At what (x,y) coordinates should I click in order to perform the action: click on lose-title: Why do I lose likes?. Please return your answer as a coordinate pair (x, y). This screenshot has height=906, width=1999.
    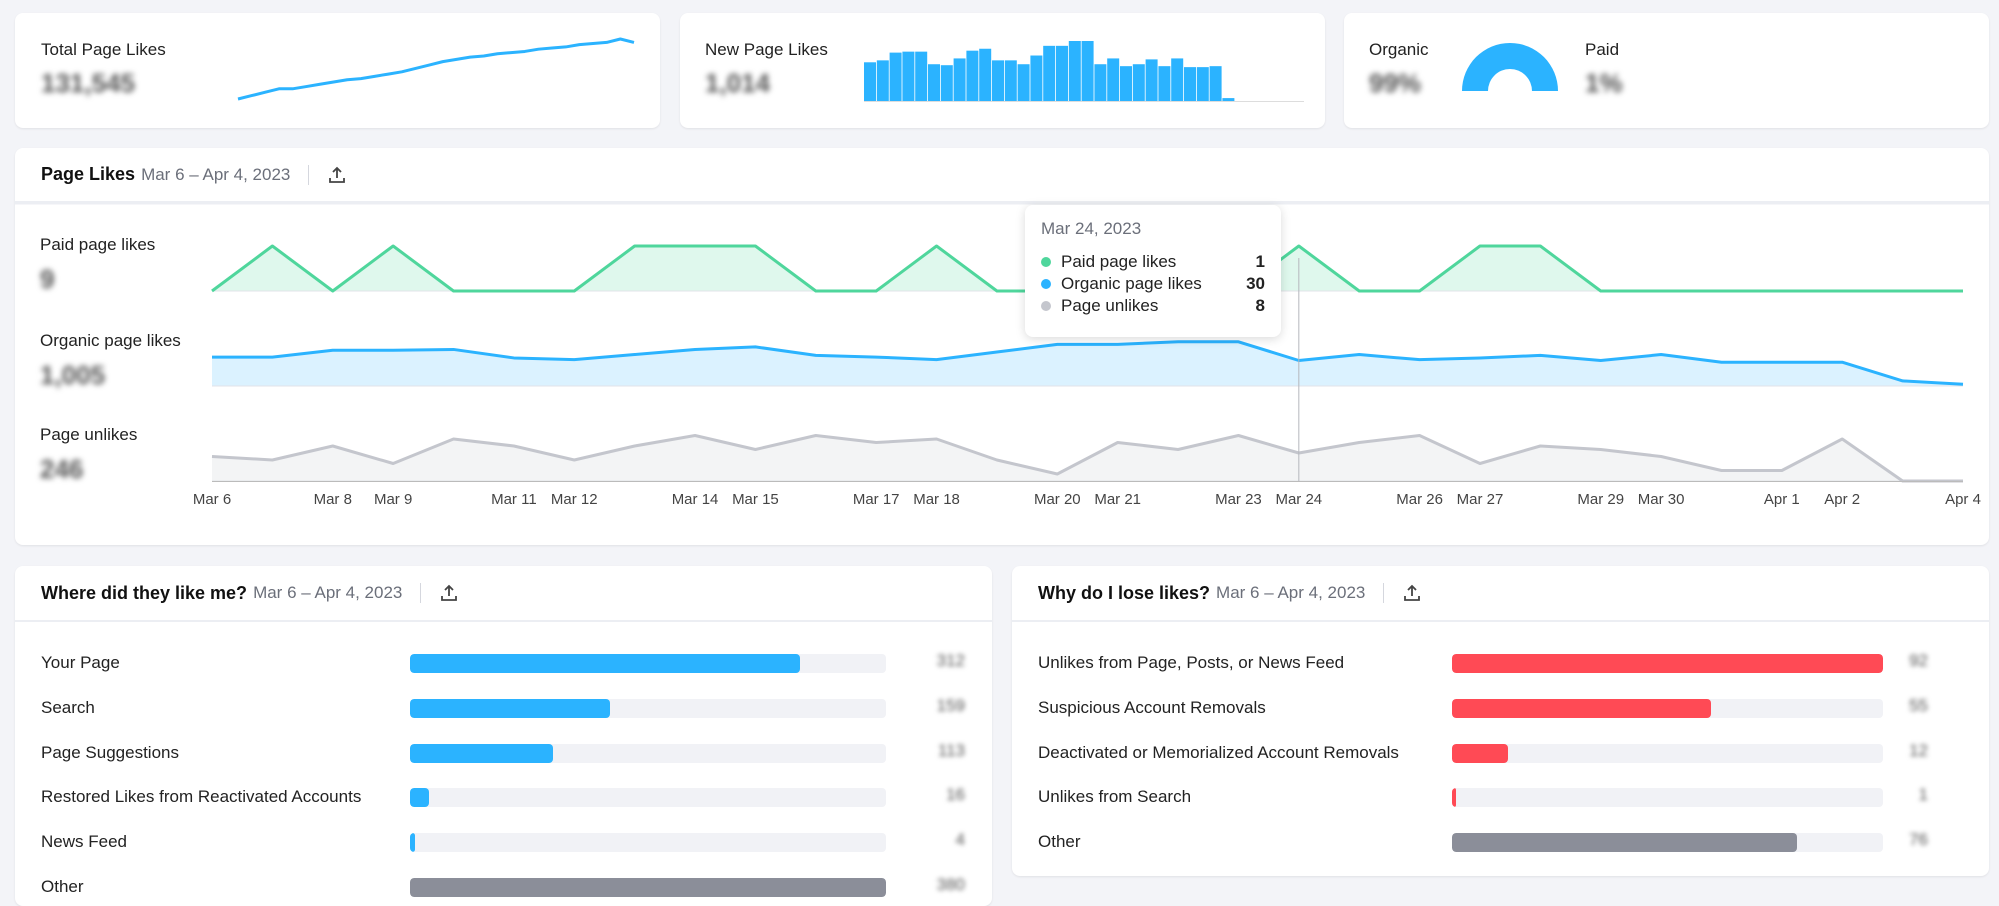
    Looking at the image, I should click on (1124, 592).